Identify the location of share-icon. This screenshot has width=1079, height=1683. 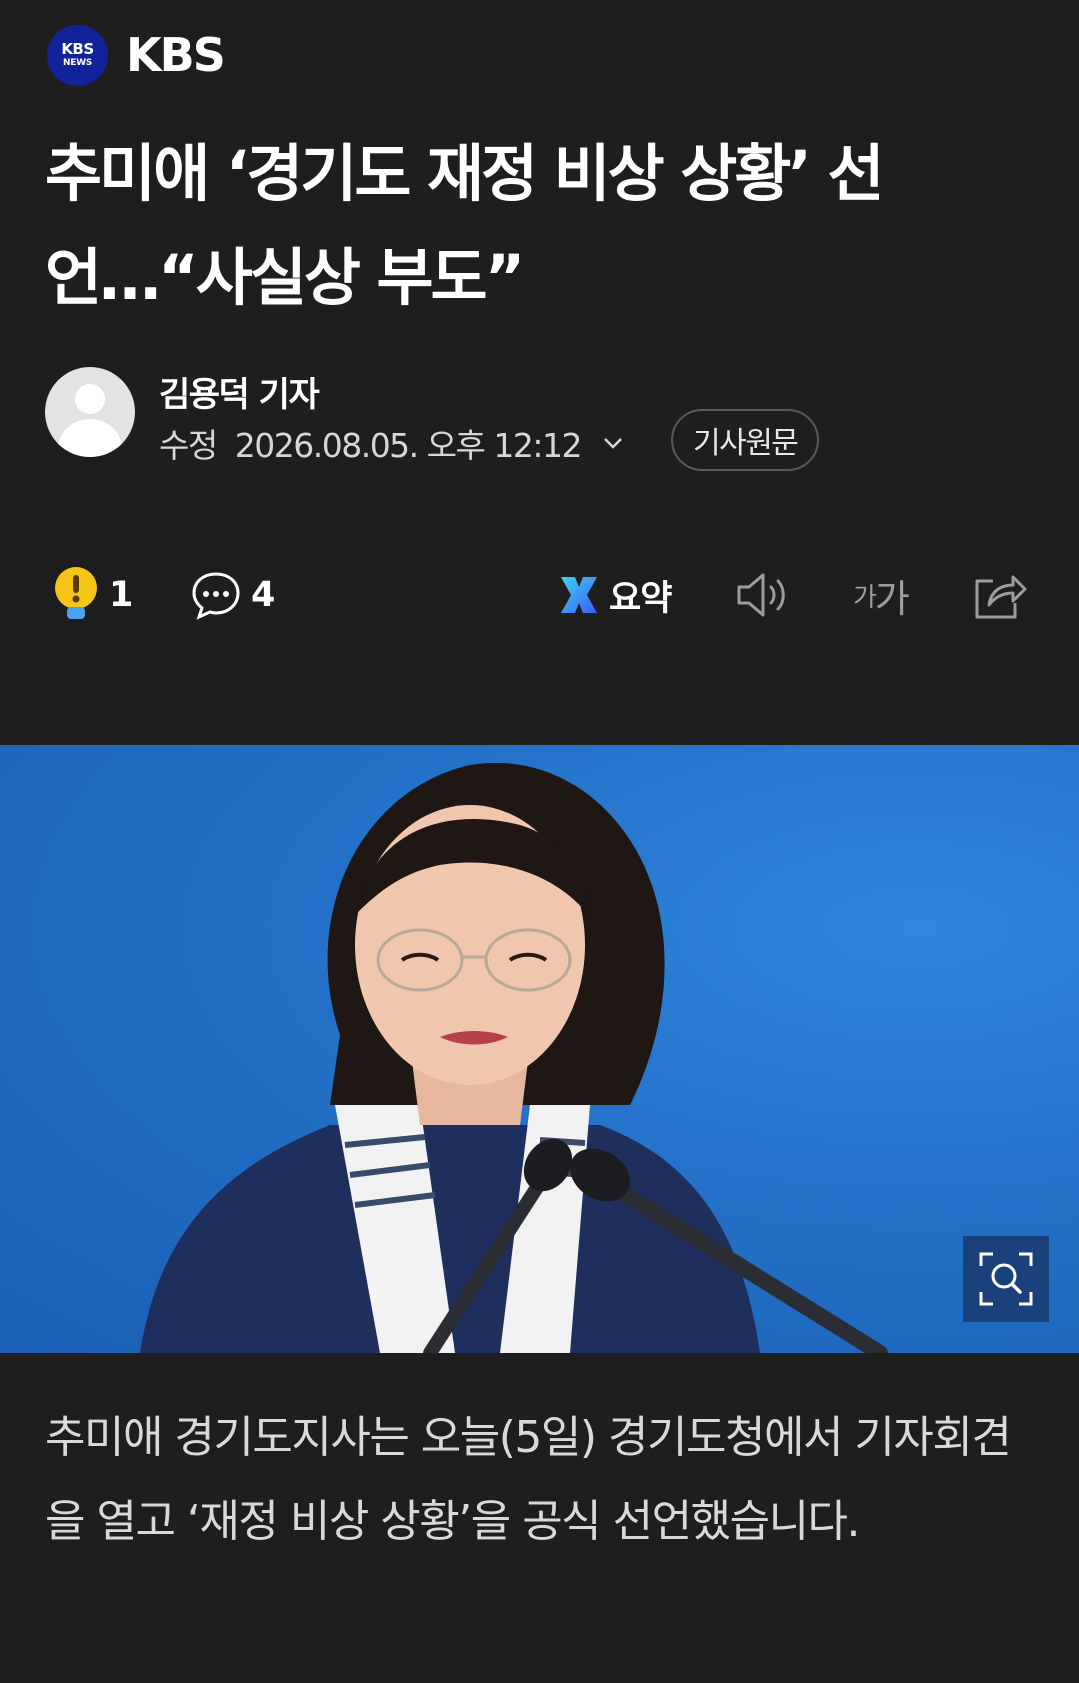
(1001, 597).